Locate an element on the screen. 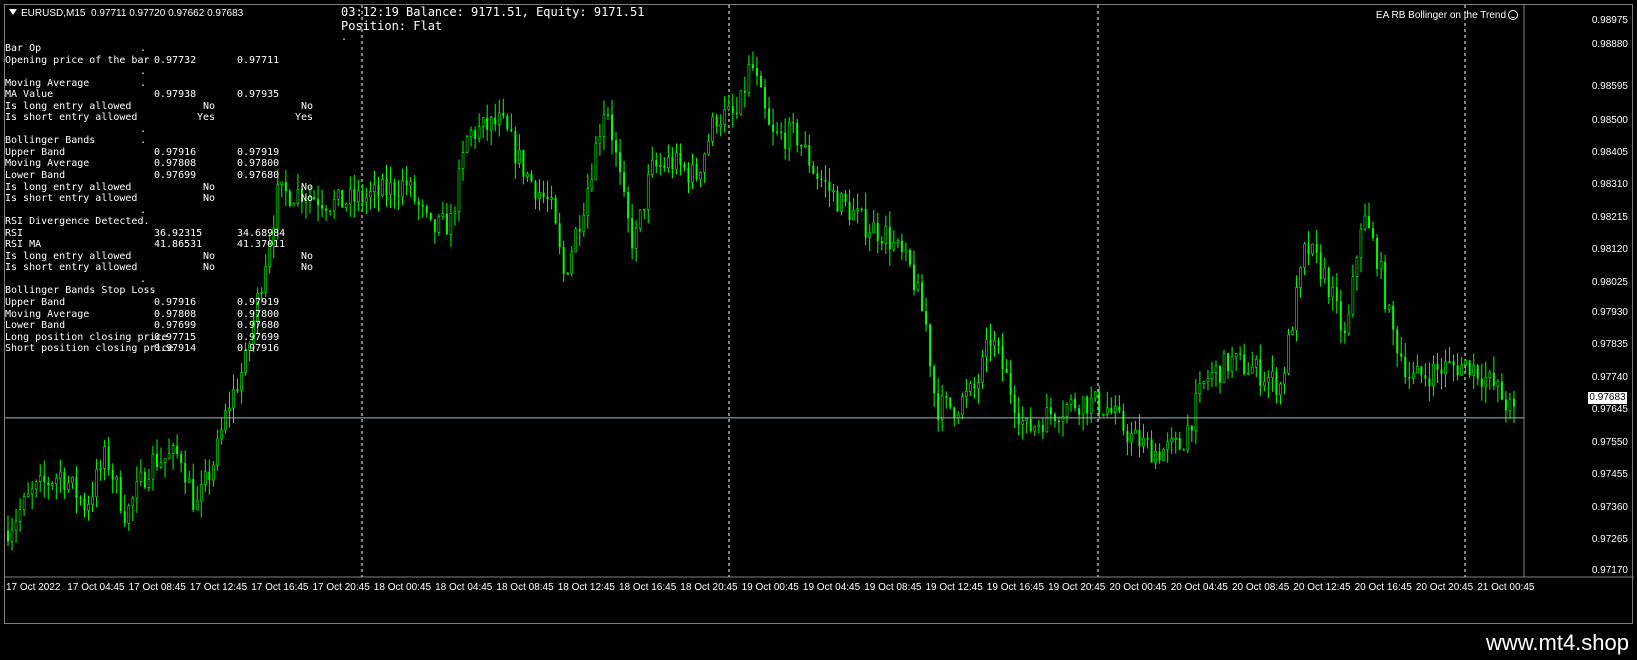 The height and width of the screenshot is (660, 1637). ohlc-values: 0.97711 0.97720 0.97662 0.97683 is located at coordinates (167, 13).